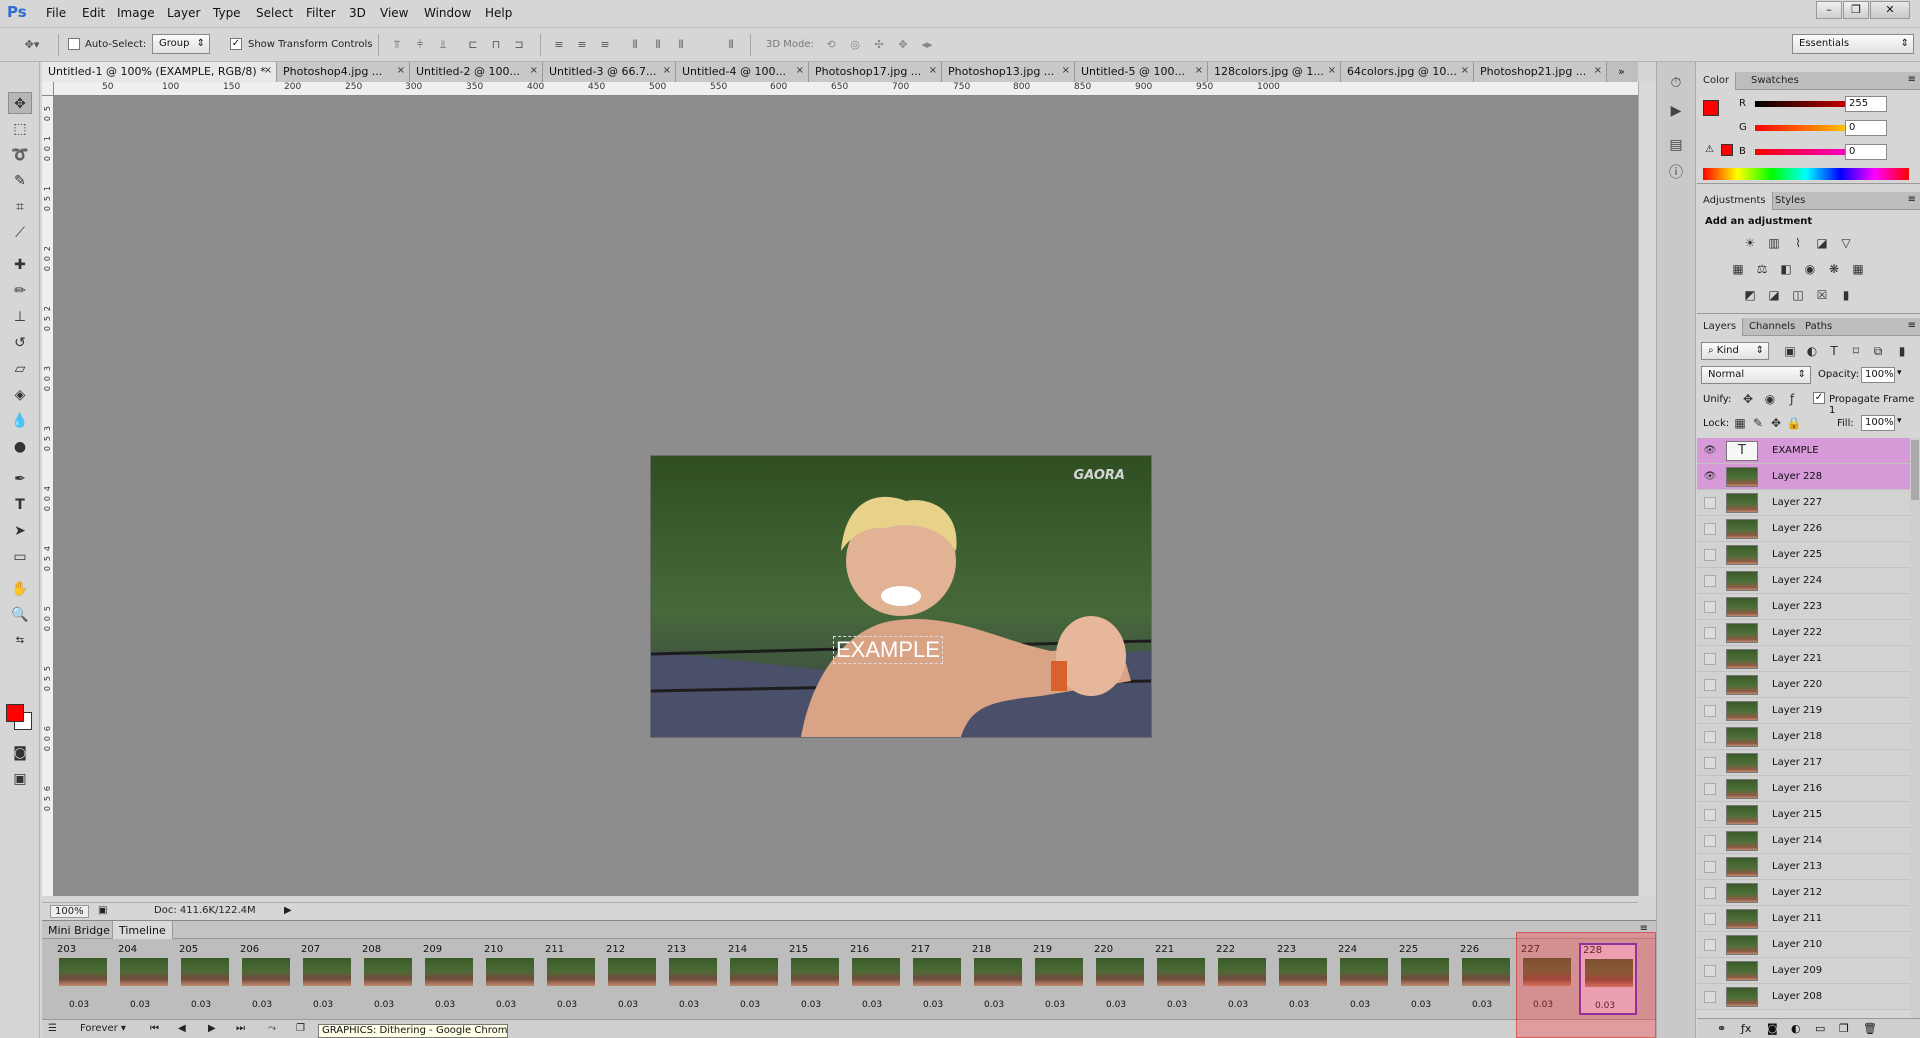 This screenshot has width=1920, height=1038. Describe the element at coordinates (103, 1028) in the screenshot. I see `loop-dropdown: Forever ▾` at that location.